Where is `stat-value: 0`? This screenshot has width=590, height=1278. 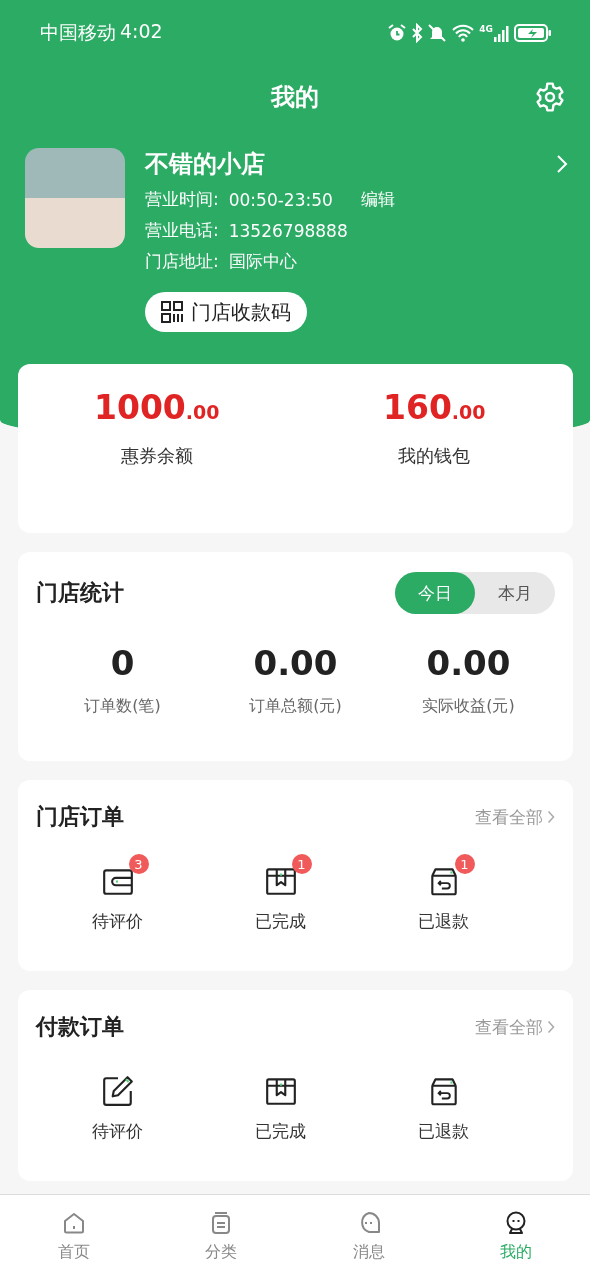 stat-value: 0 is located at coordinates (122, 663).